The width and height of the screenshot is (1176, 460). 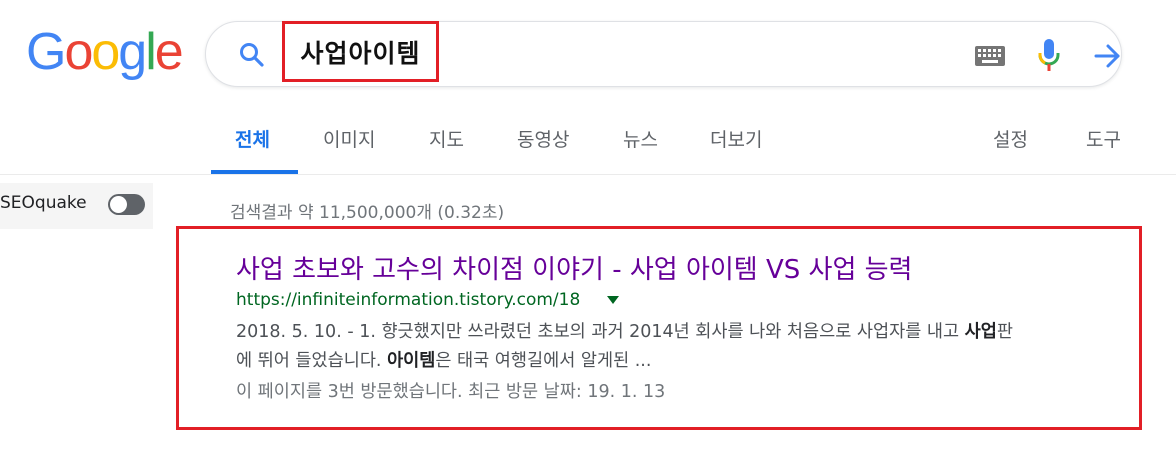 What do you see at coordinates (574, 267) in the screenshot?
I see `result-title-link: 사업 초보와 고수의 차이점 이야기 - 사업 아이템 VS 사업 능력` at bounding box center [574, 267].